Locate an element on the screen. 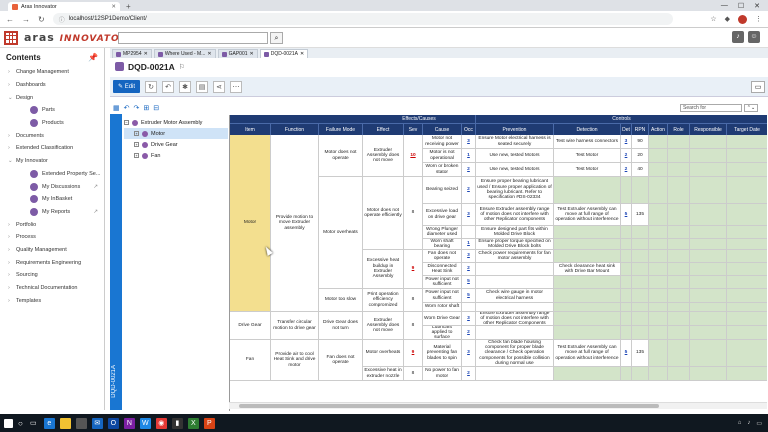 This screenshot has height=432, width=768. grid-cell: Use new, tested Motors is located at coordinates (515, 170).